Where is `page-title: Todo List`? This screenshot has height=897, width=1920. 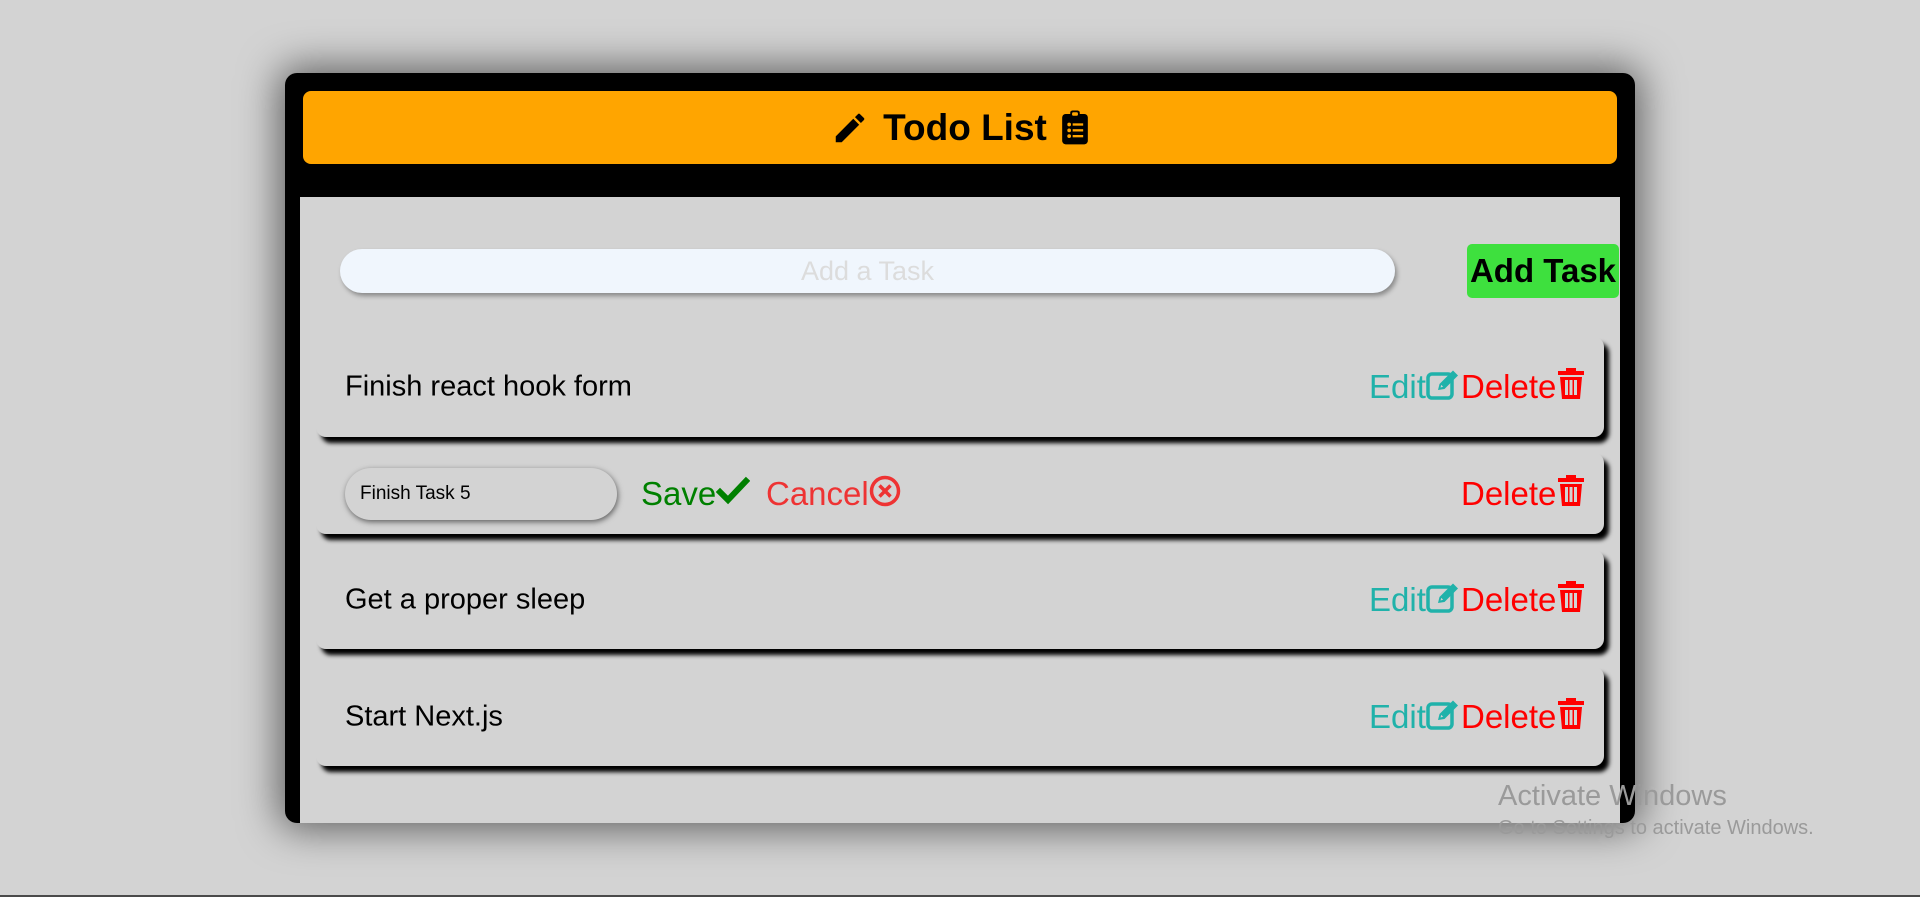
page-title: Todo List is located at coordinates (965, 127).